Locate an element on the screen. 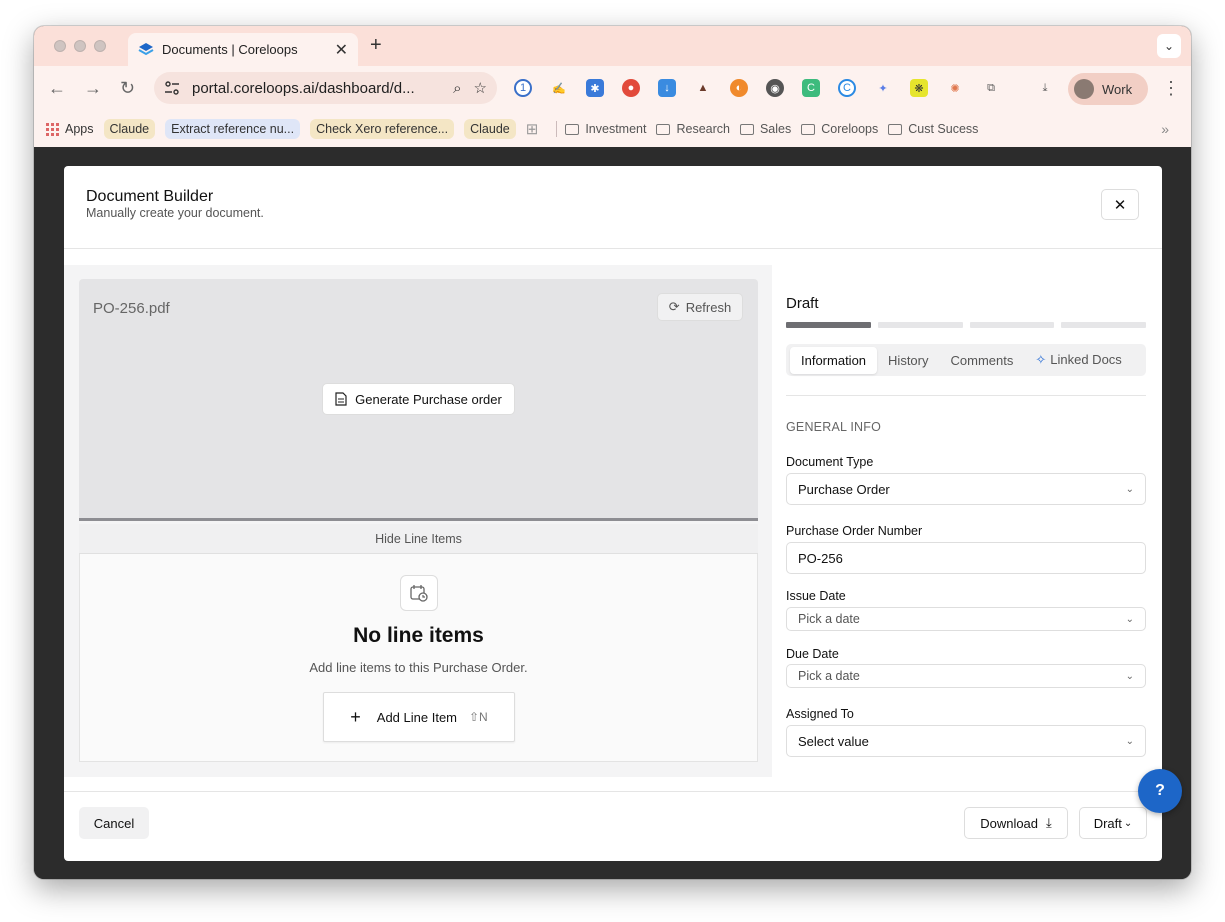  assigned-to-value: Select value is located at coordinates (833, 741).